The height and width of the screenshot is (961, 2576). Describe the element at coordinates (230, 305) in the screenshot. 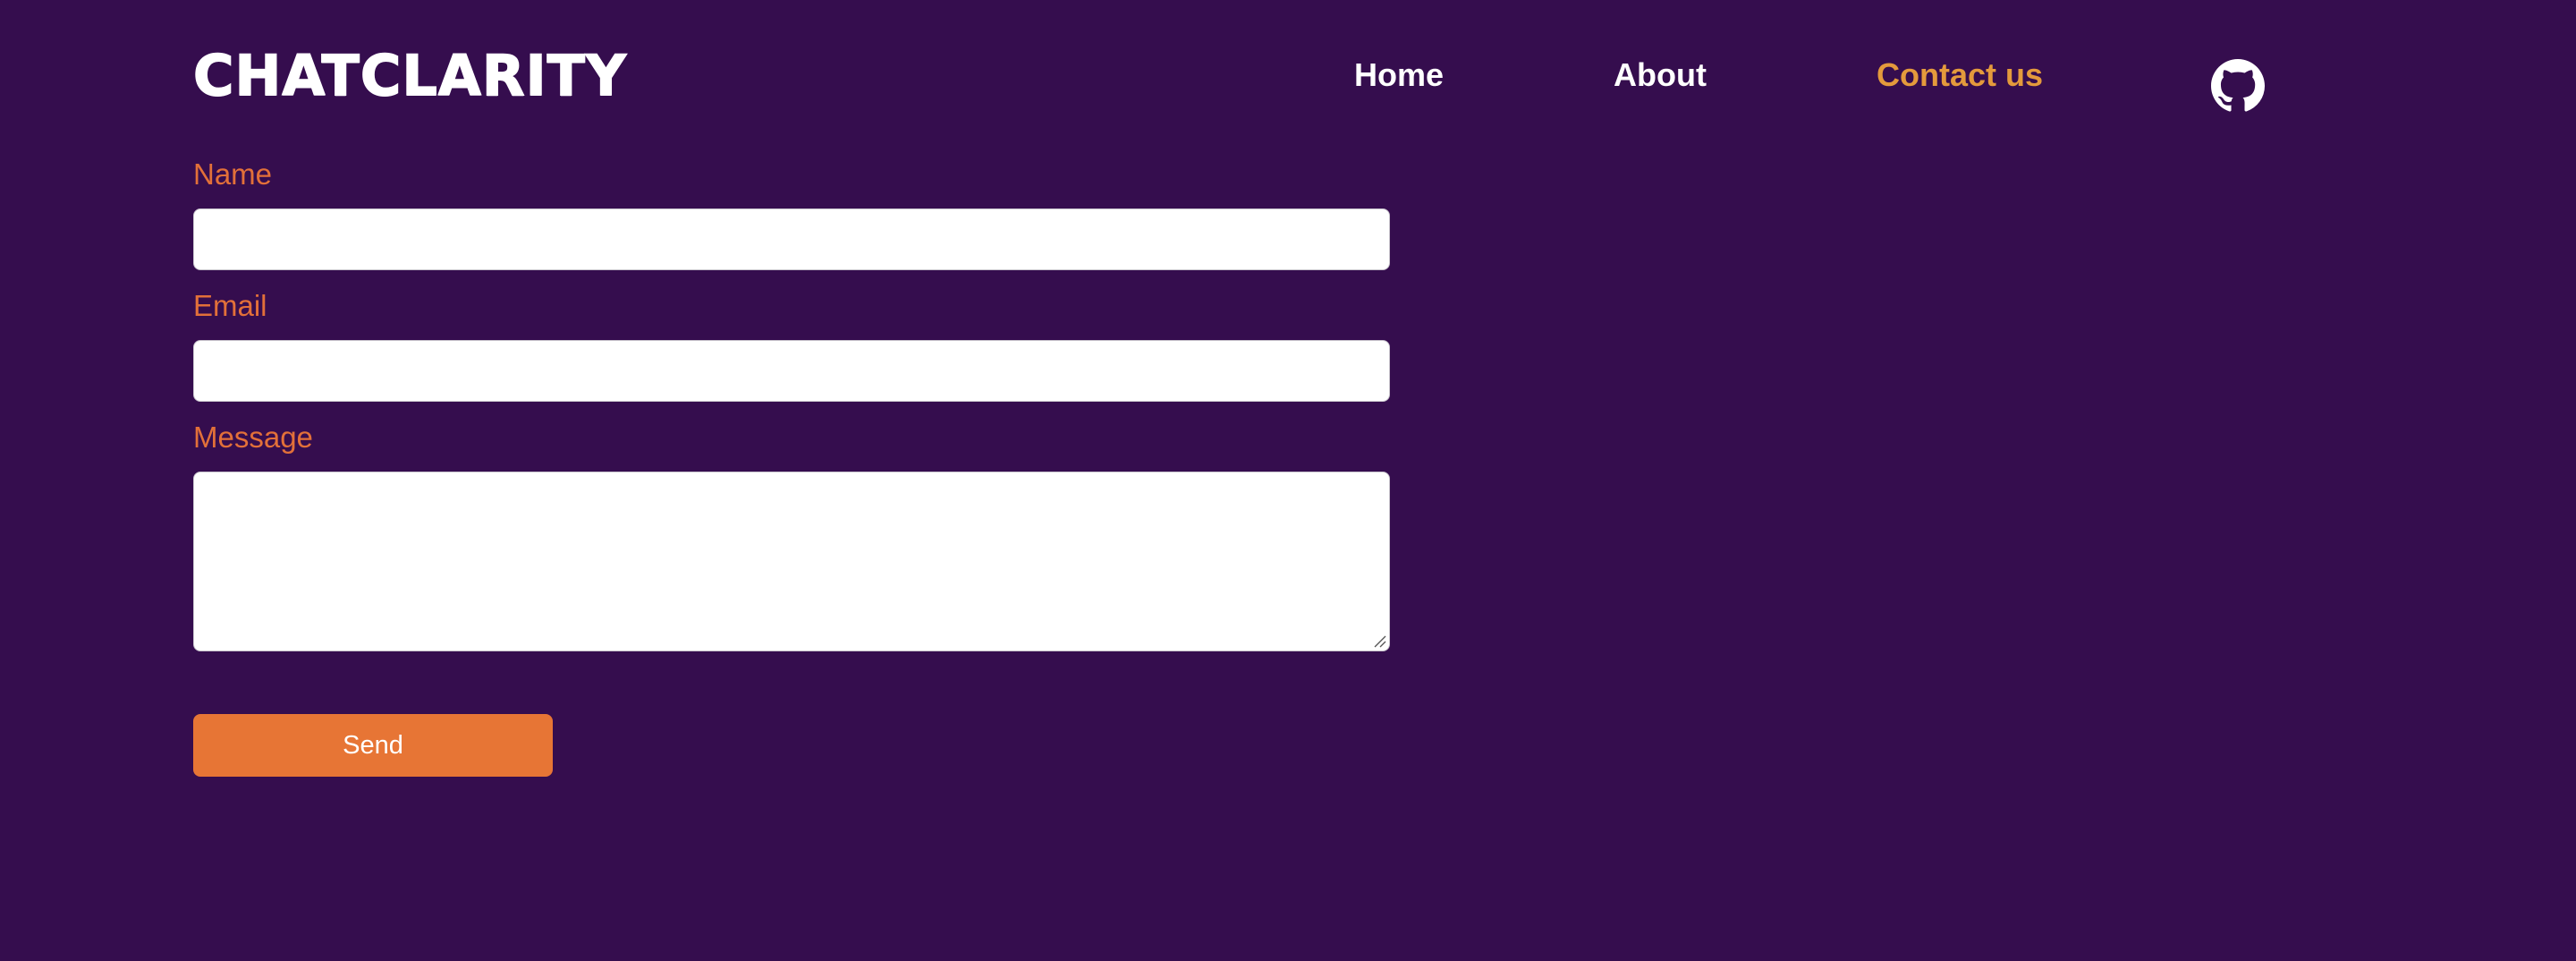

I see `email-label: Email` at that location.